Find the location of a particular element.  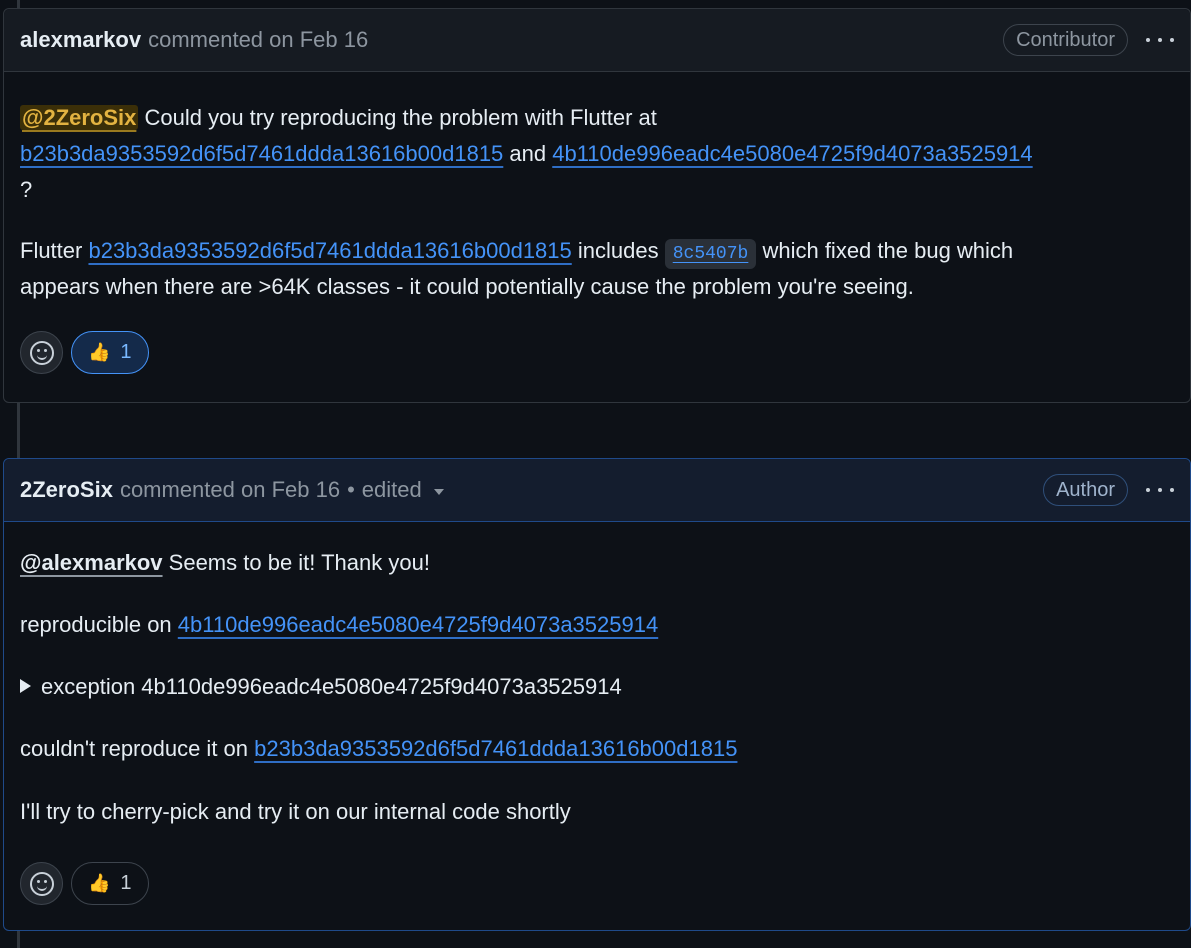

comment-timestamp: commented on Feb 16 • edited is located at coordinates (282, 490).